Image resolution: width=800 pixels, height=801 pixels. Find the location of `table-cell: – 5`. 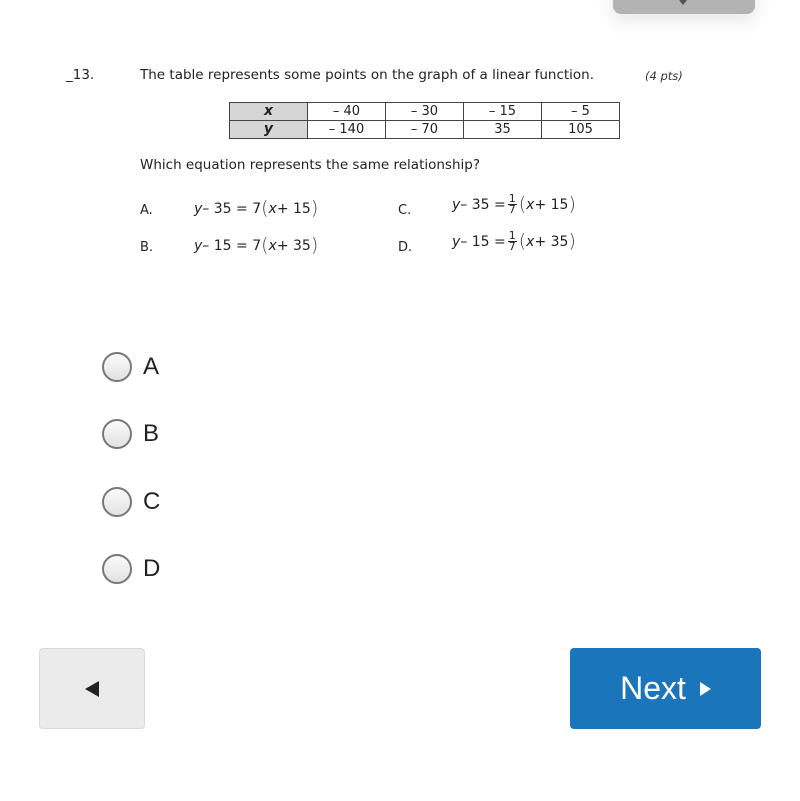

table-cell: – 5 is located at coordinates (580, 111).